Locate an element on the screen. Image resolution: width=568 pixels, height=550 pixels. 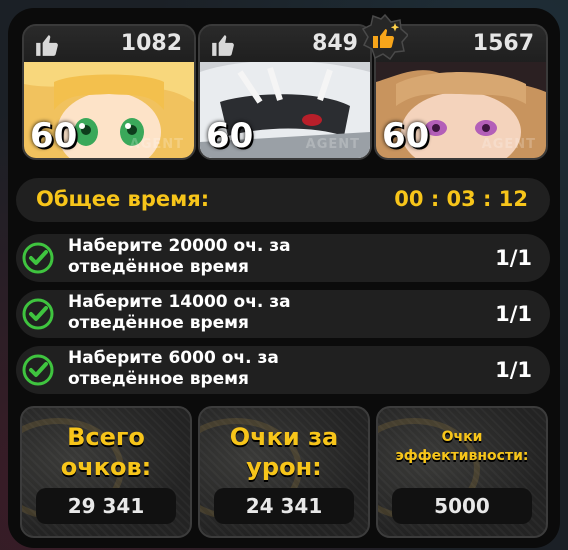
score-value-field: 29 341 is located at coordinates (106, 506).